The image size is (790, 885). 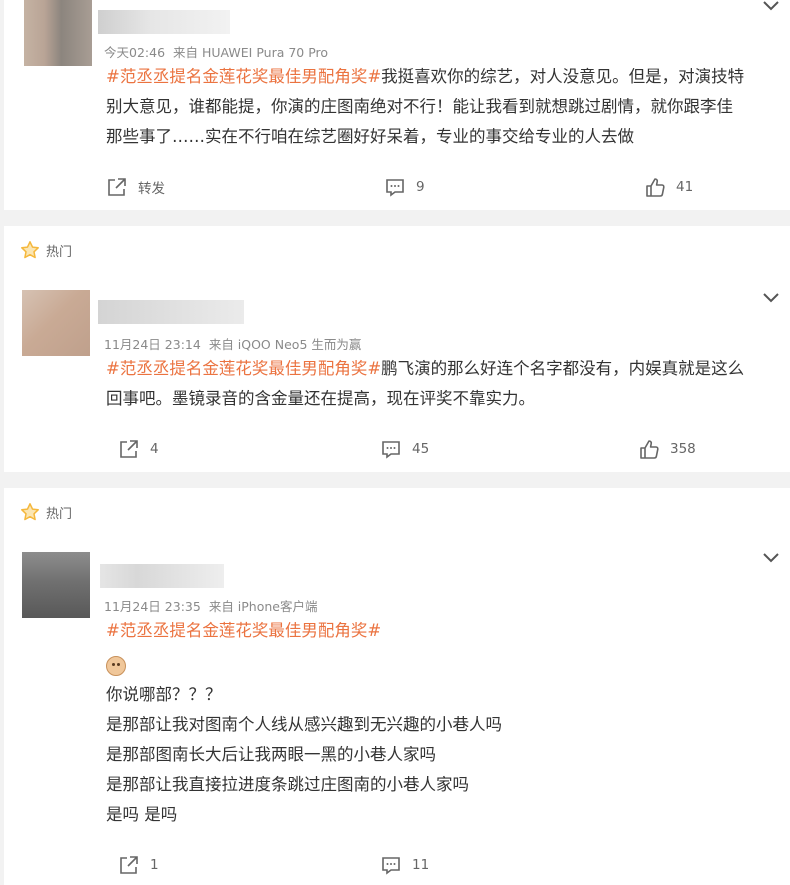 I want to click on comment-count: 45, so click(x=421, y=449).